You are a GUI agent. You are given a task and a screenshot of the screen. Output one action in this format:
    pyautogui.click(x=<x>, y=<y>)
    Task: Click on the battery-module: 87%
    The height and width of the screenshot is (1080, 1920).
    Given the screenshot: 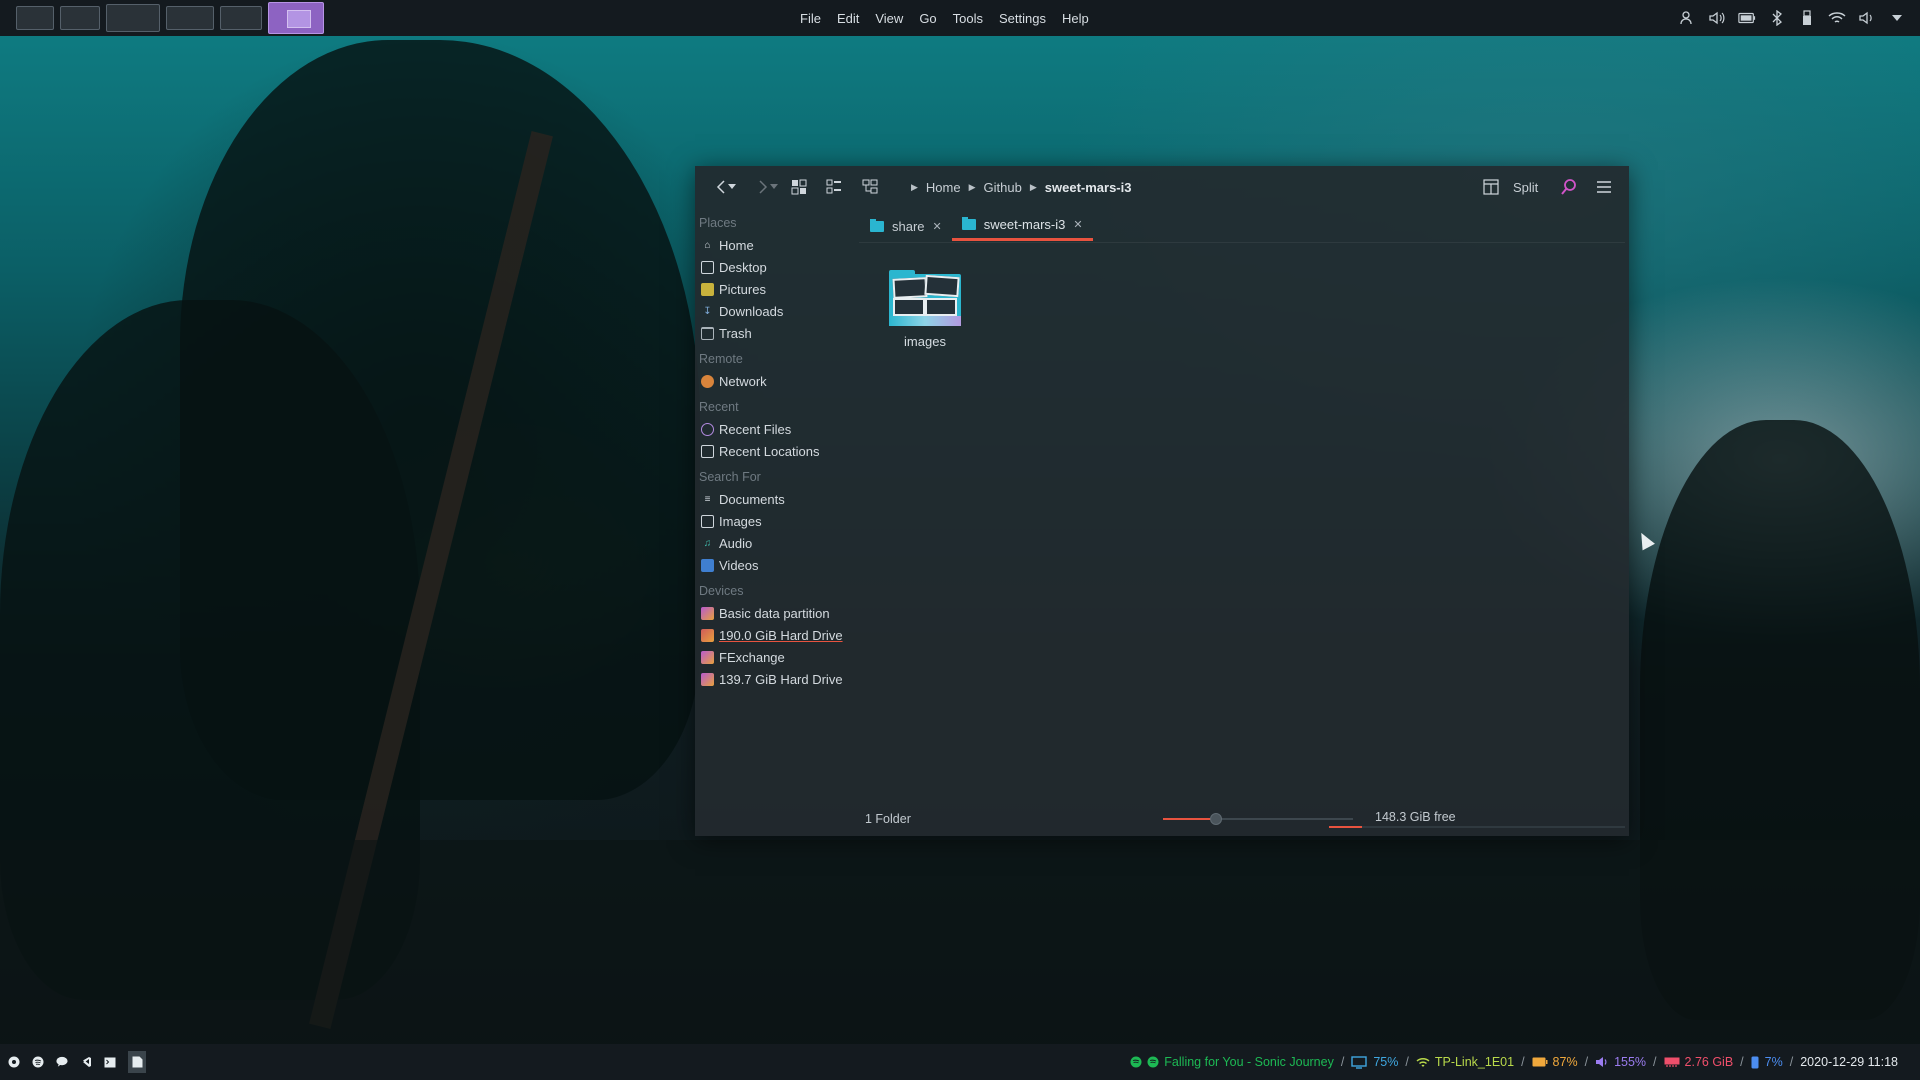 What is the action you would take?
    pyautogui.click(x=1555, y=1062)
    